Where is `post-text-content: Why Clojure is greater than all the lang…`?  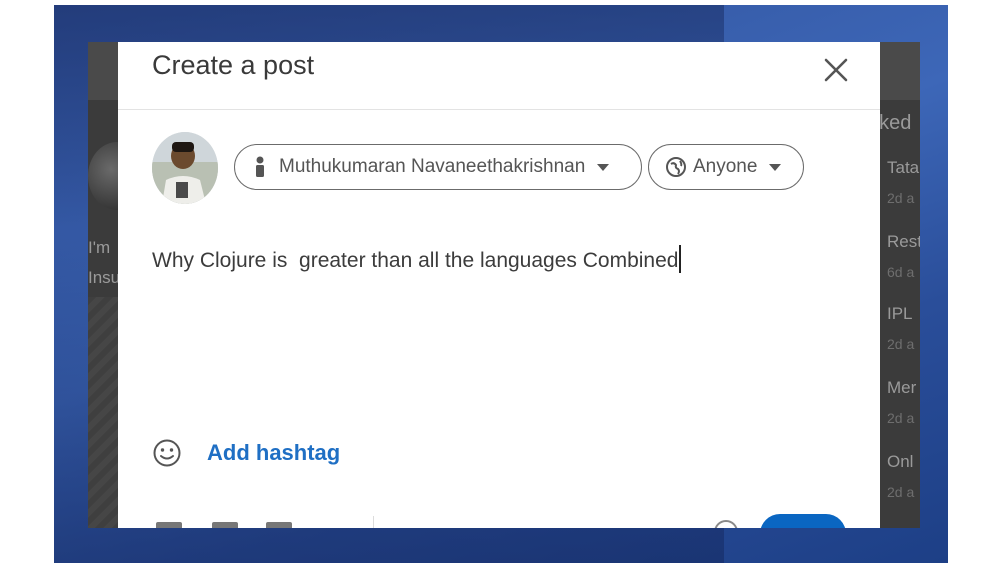 post-text-content: Why Clojure is greater than all the lang… is located at coordinates (415, 260).